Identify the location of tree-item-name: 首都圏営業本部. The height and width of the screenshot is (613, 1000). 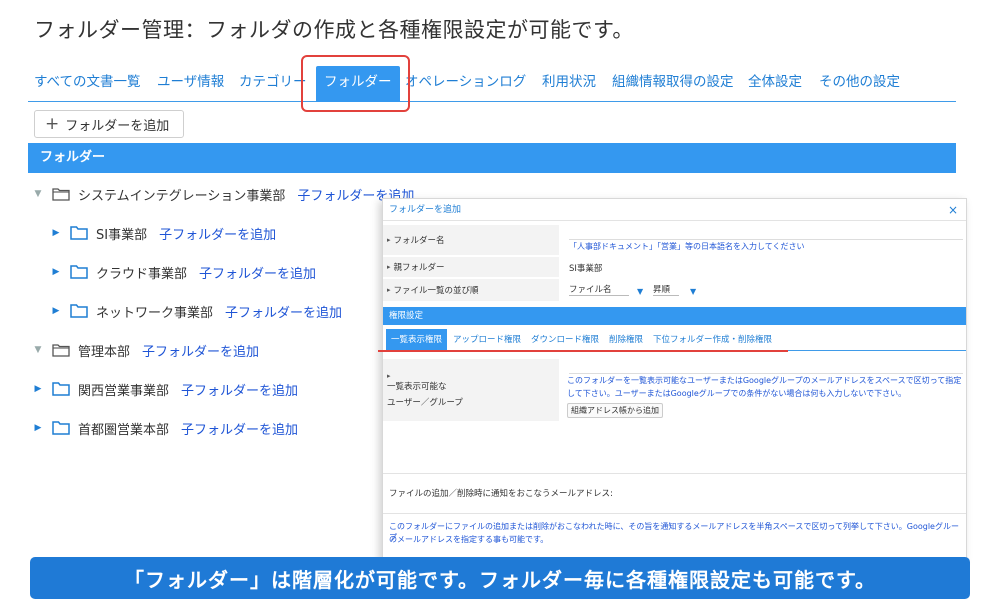
(123, 428).